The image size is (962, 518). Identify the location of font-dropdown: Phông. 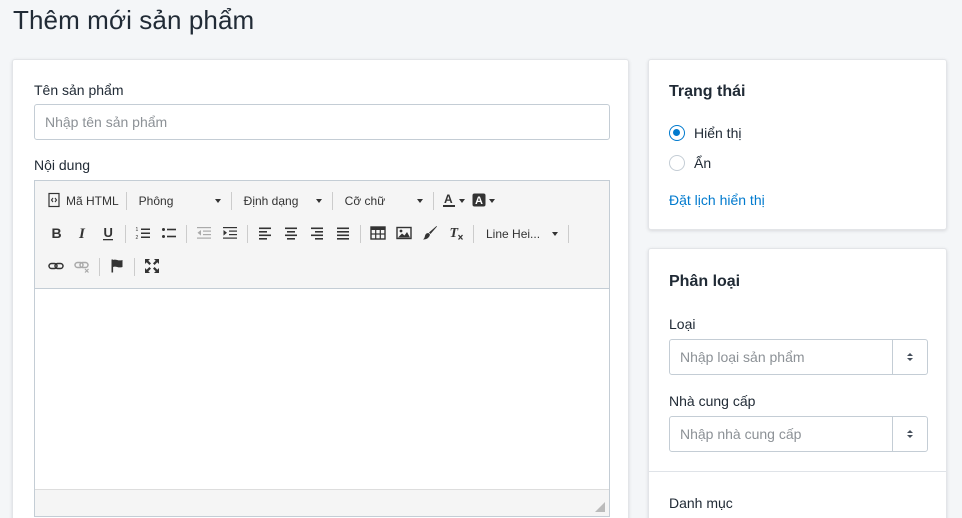
(179, 201).